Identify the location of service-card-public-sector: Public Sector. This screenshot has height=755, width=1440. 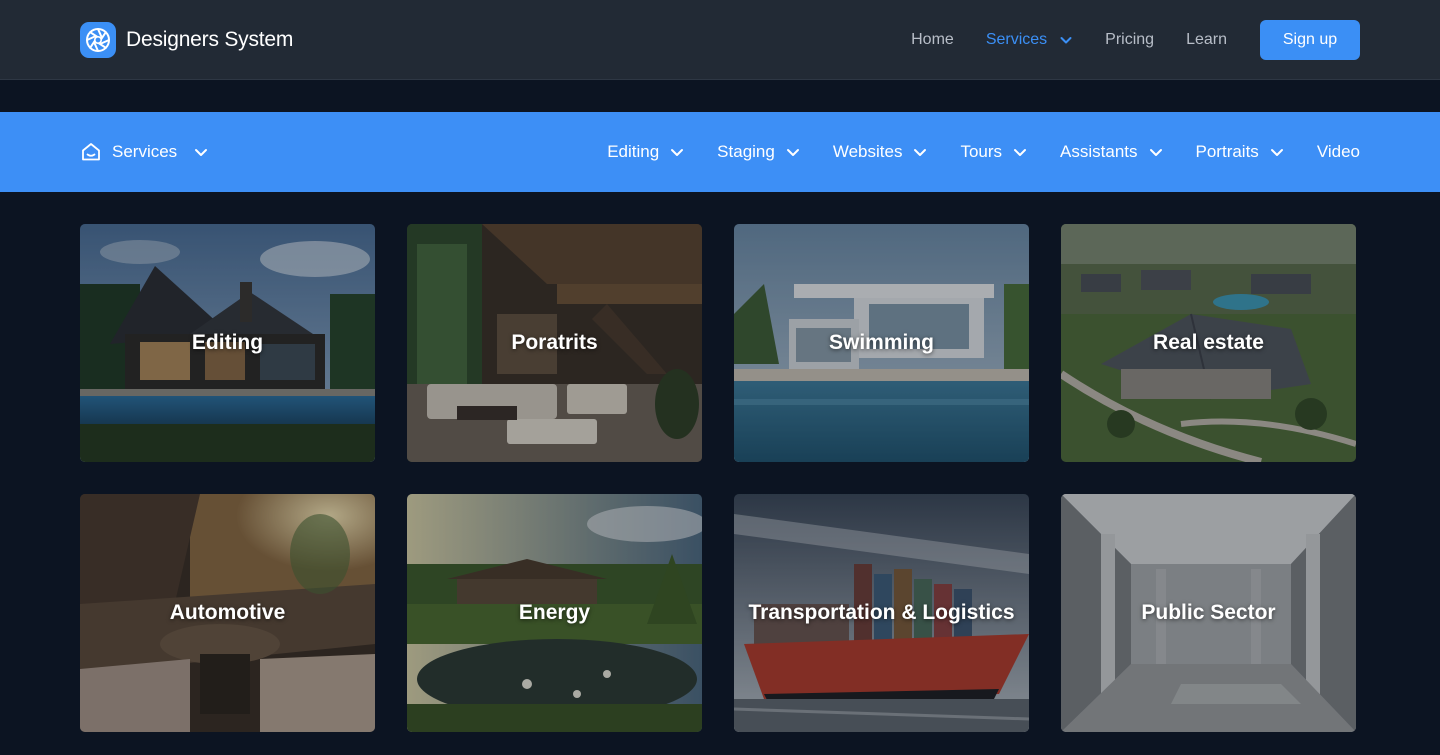
(1208, 613).